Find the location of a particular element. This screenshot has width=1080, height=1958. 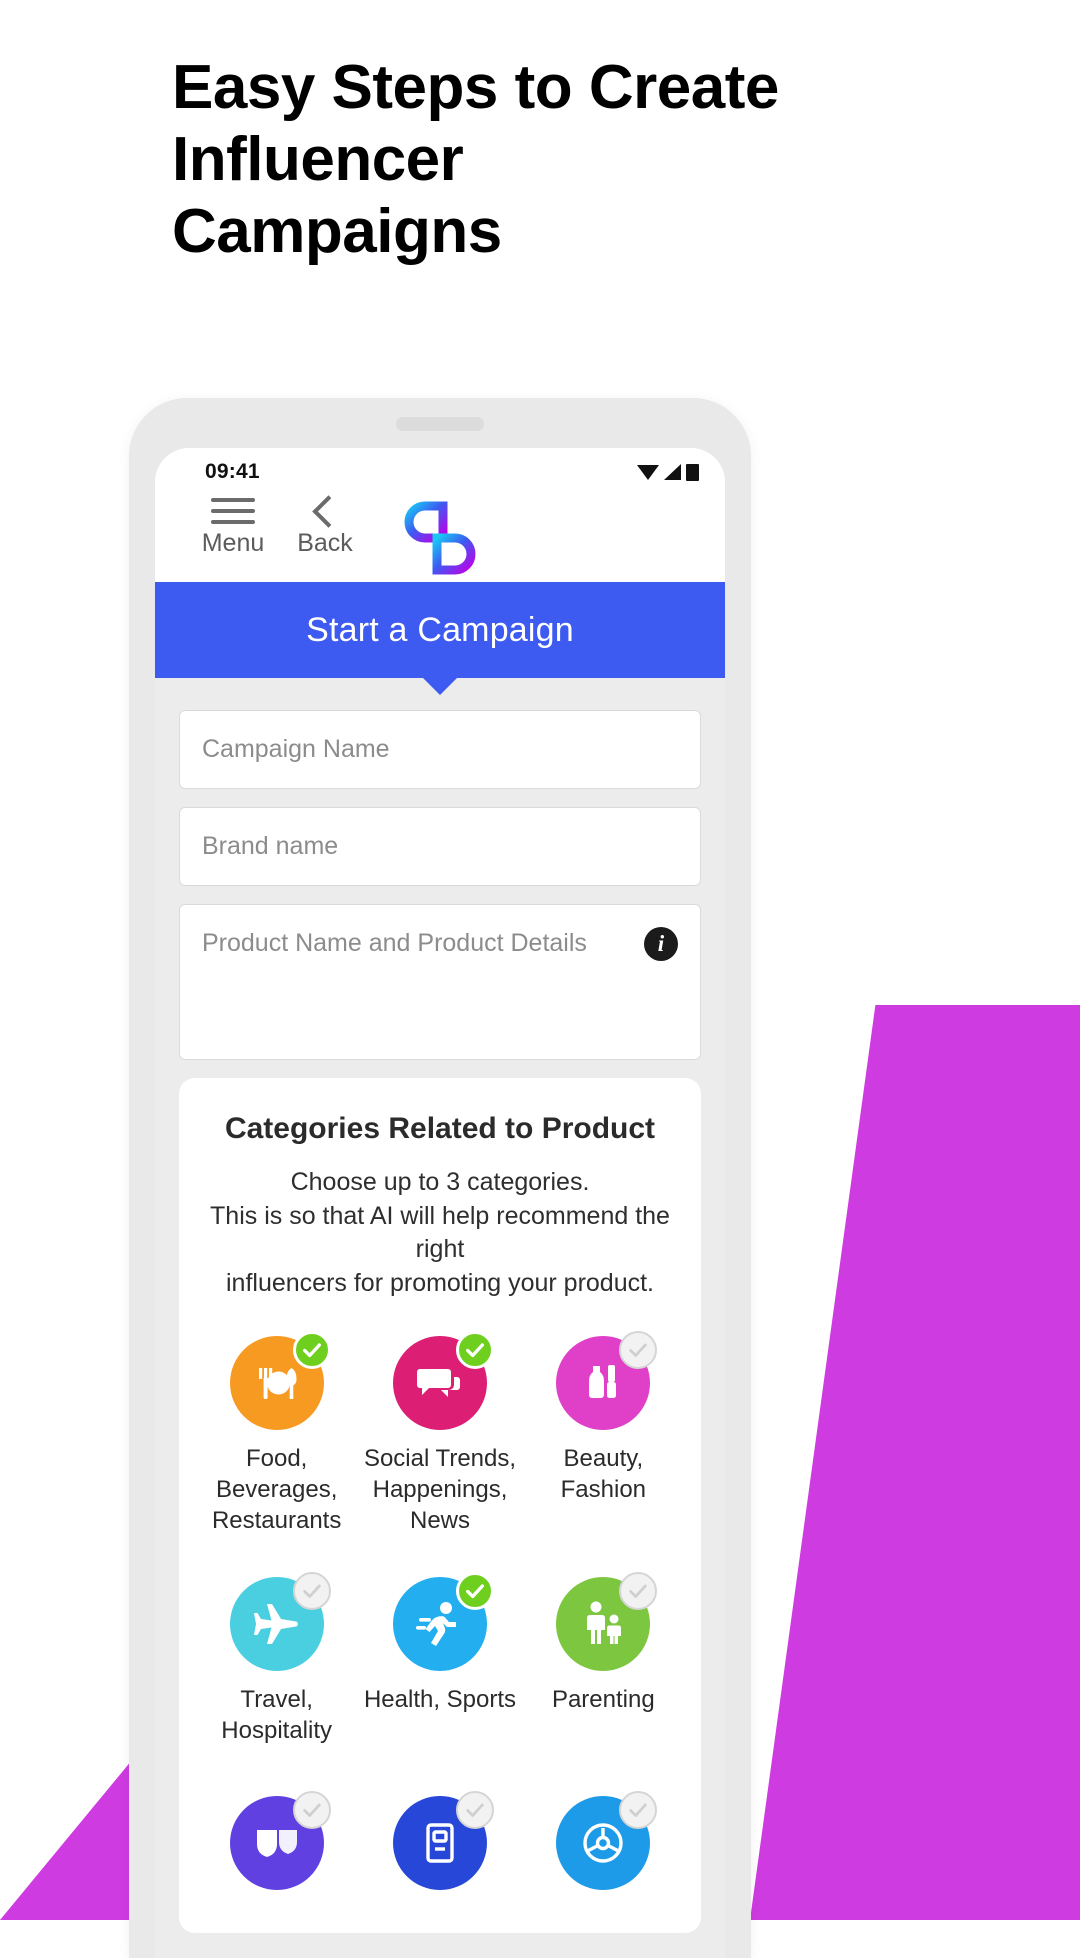

info-icon: i is located at coordinates (661, 944).